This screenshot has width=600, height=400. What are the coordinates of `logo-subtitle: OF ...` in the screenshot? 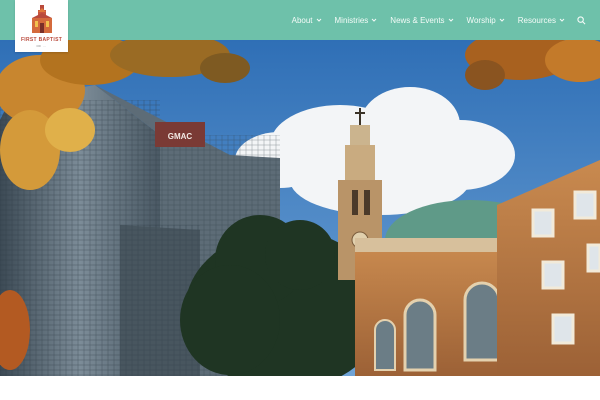 It's located at (41, 46).